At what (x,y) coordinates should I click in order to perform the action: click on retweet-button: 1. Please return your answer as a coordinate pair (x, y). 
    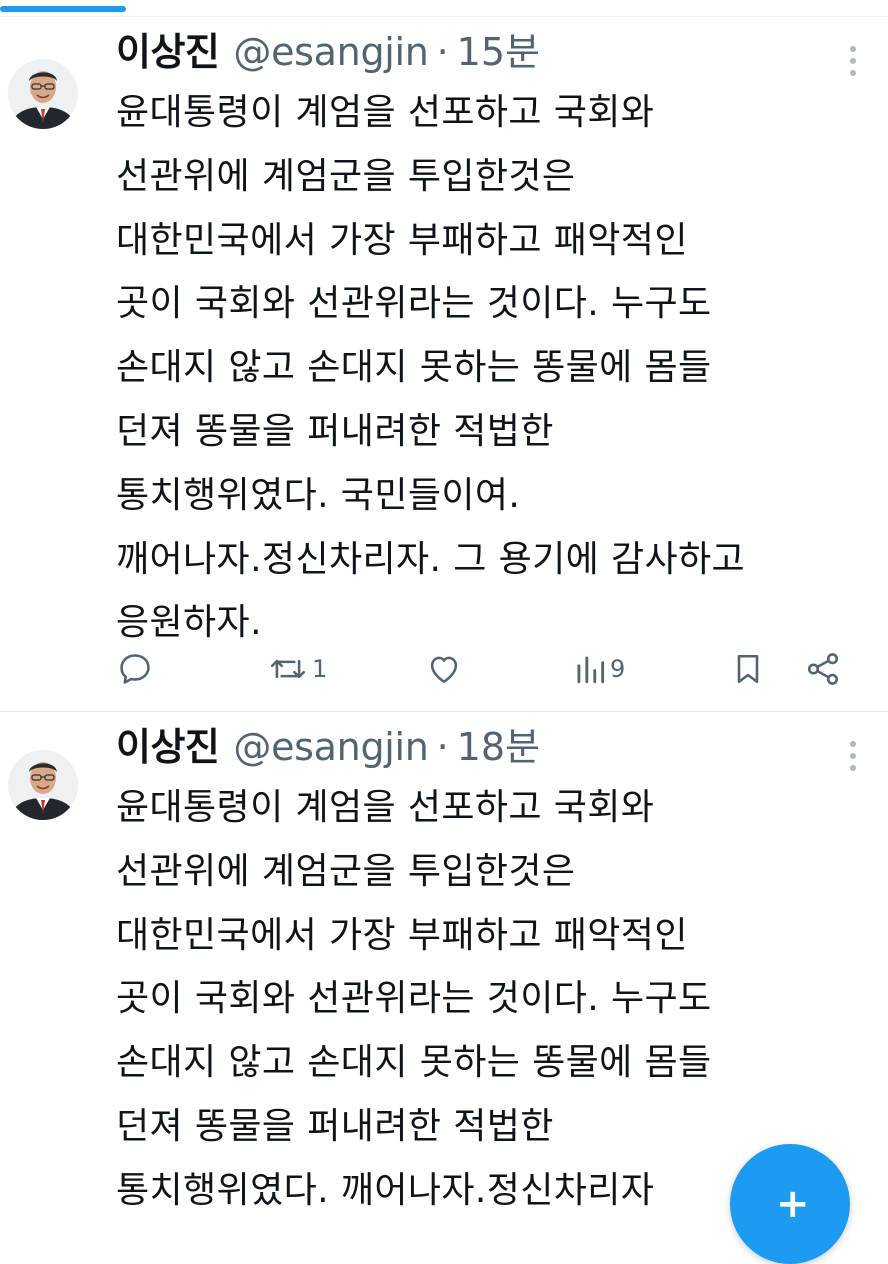
    Looking at the image, I should click on (297, 669).